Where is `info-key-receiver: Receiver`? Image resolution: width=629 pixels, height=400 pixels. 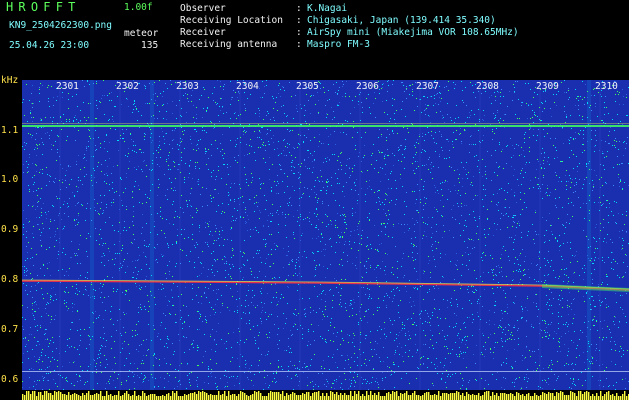 info-key-receiver: Receiver is located at coordinates (203, 32).